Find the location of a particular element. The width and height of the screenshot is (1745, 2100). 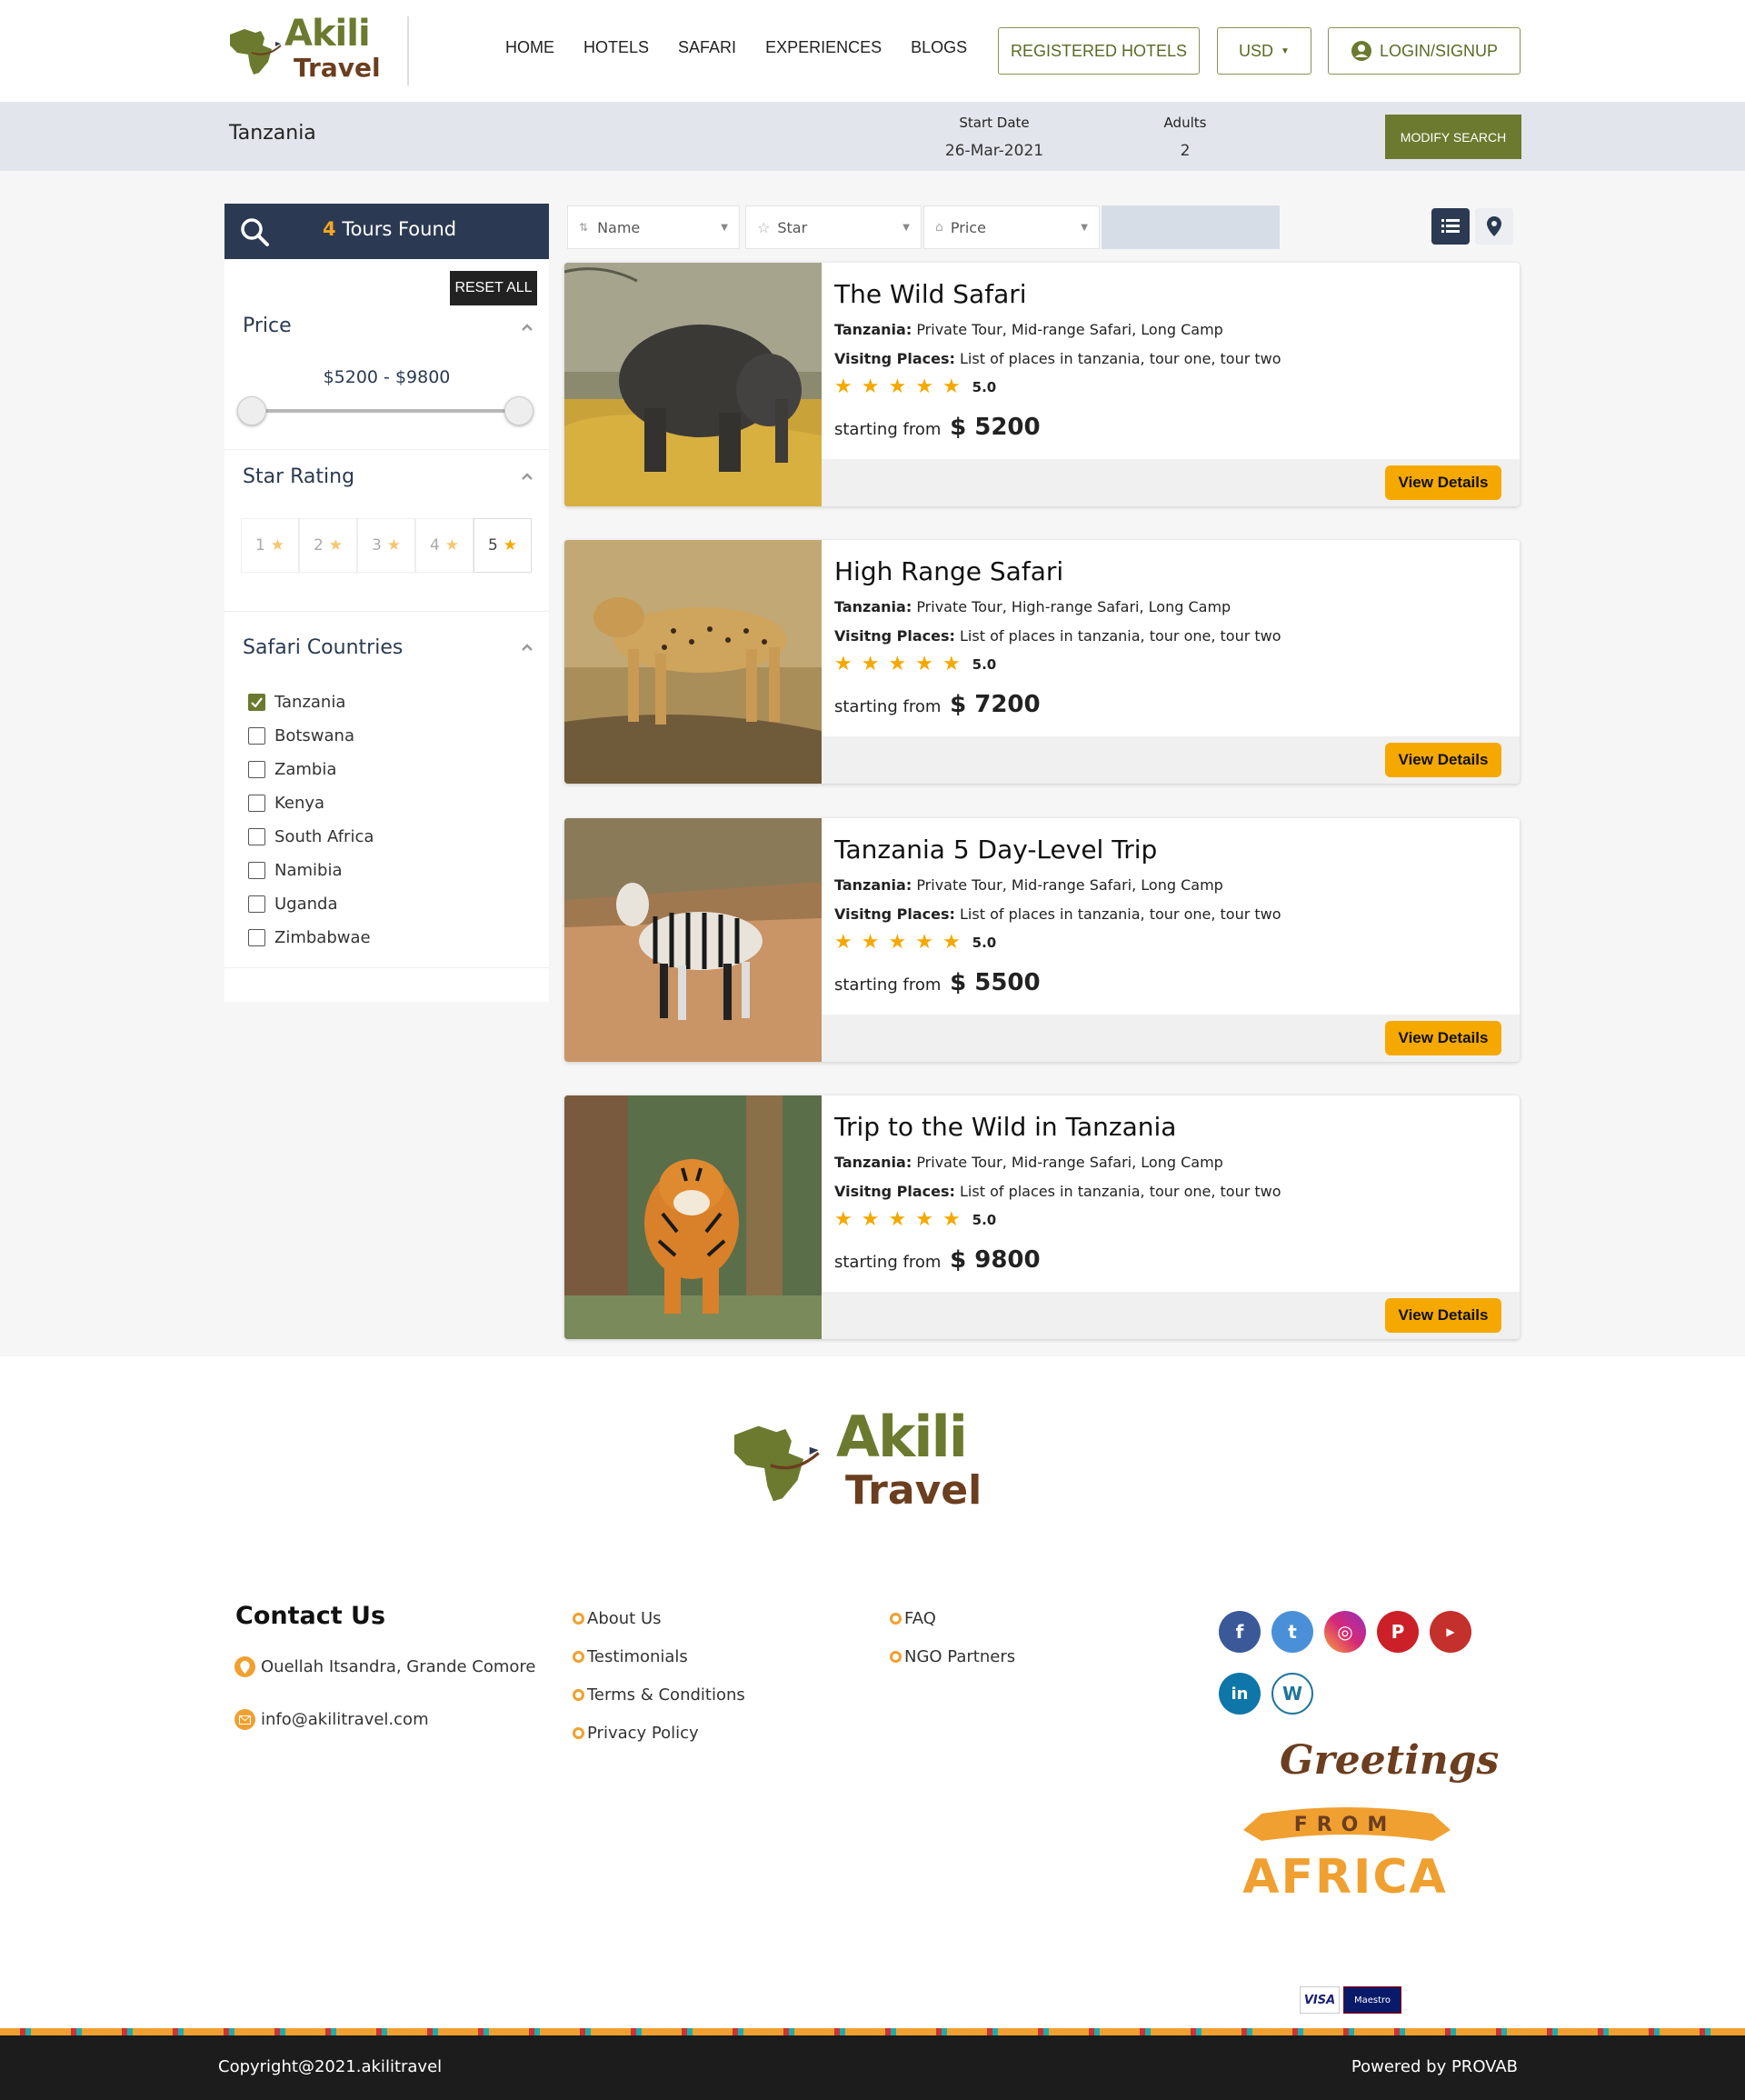

footer-link-ngo: NGO Partners is located at coordinates (952, 1656).